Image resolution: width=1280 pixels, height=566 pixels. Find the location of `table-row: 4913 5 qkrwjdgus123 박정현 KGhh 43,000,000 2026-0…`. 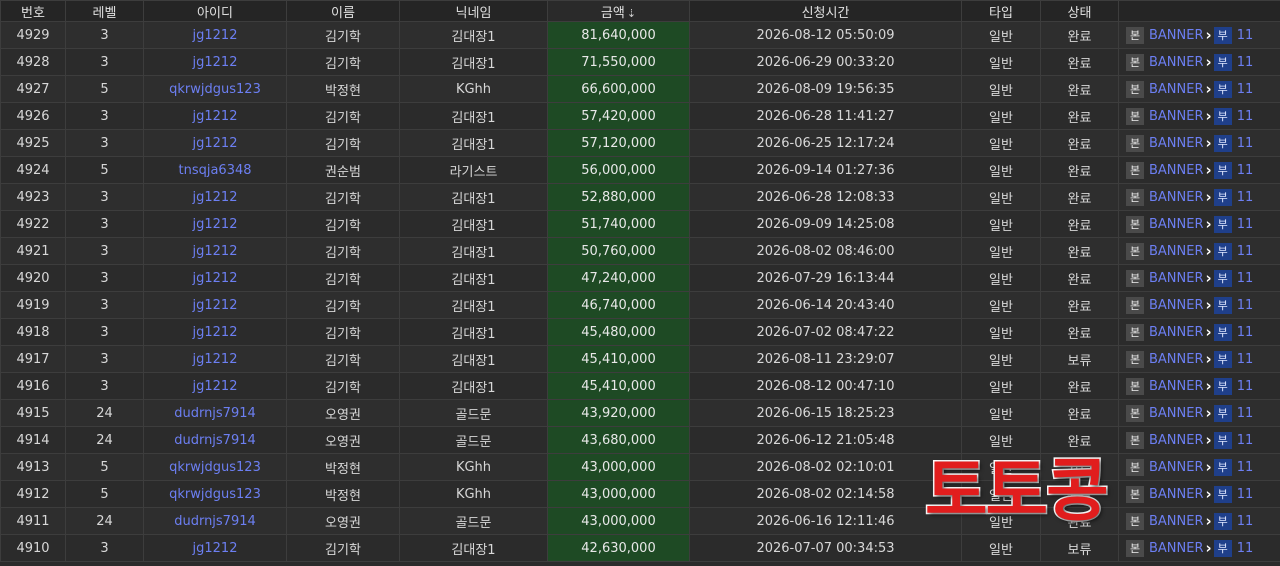

table-row: 4913 5 qkrwjdgus123 박정현 KGhh 43,000,000 2026-0… is located at coordinates (640, 467).